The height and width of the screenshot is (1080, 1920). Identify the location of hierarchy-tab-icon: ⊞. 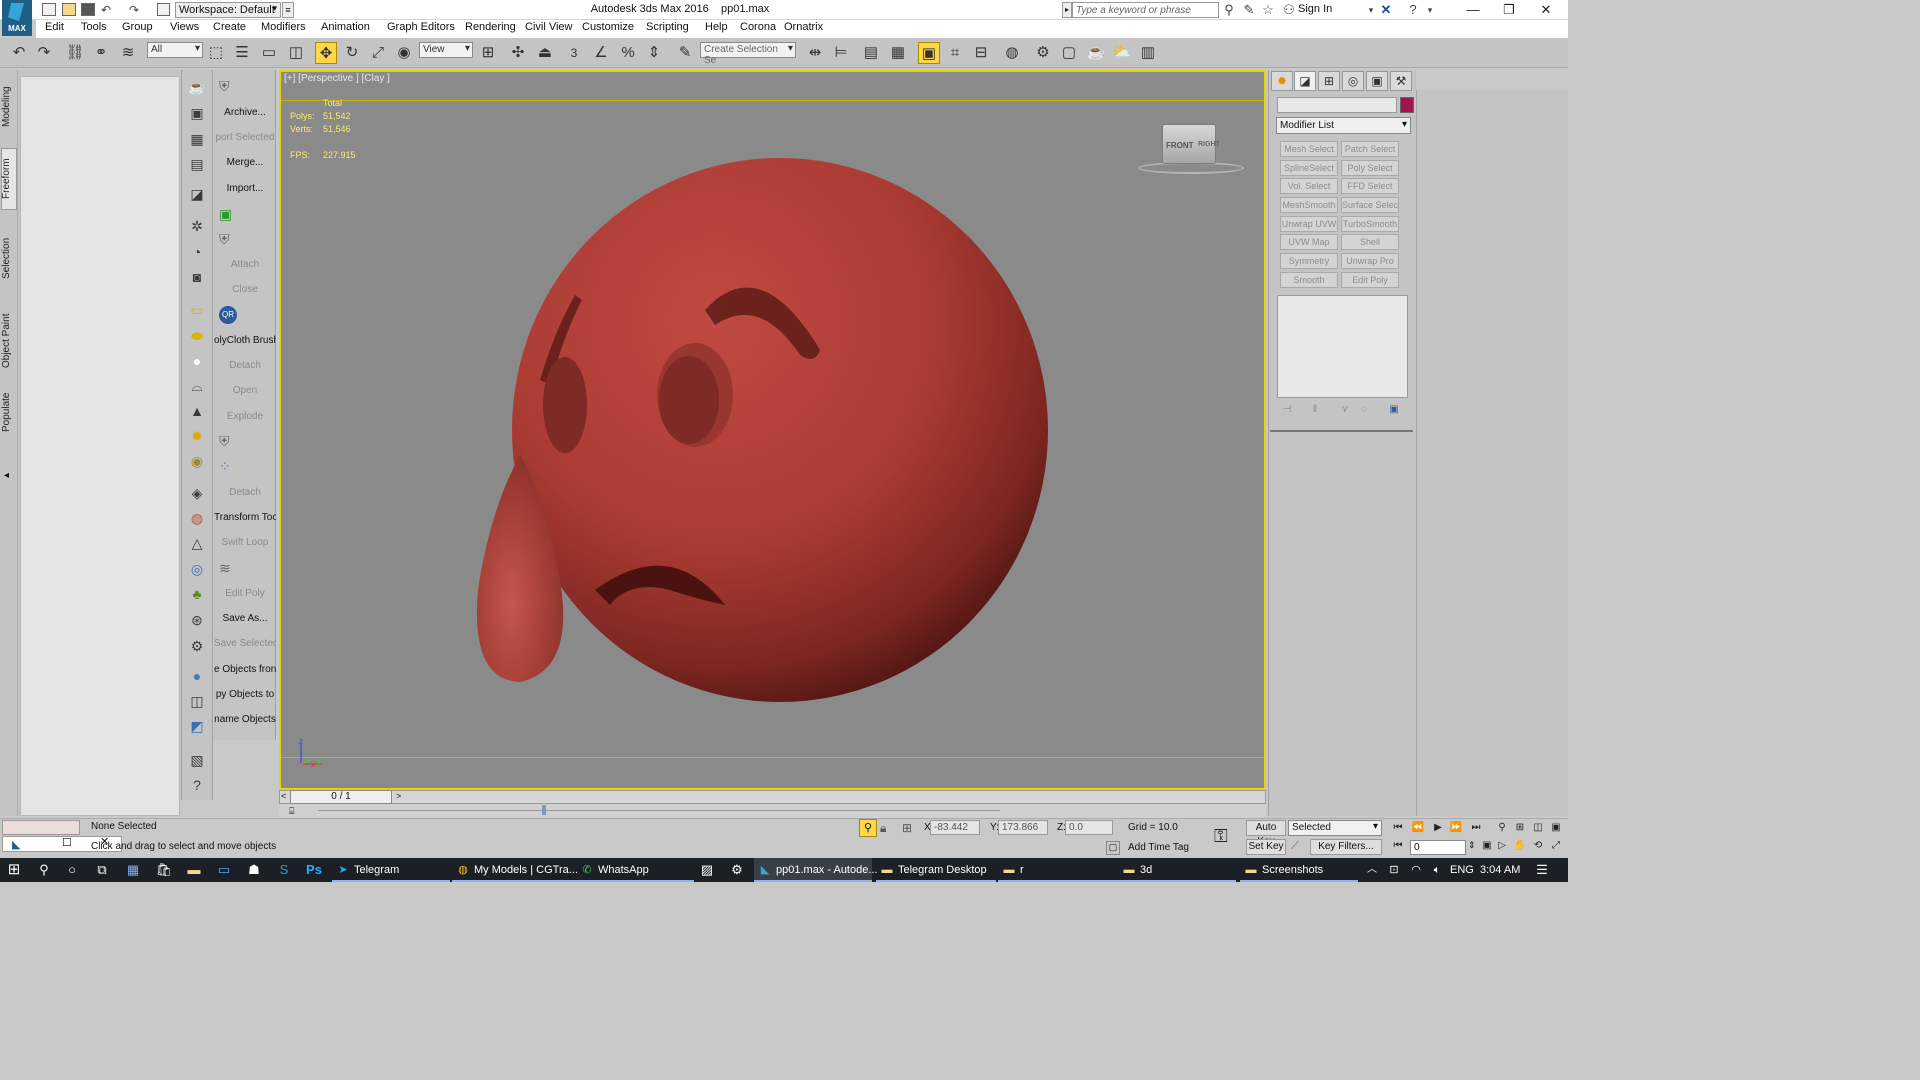
(1329, 81).